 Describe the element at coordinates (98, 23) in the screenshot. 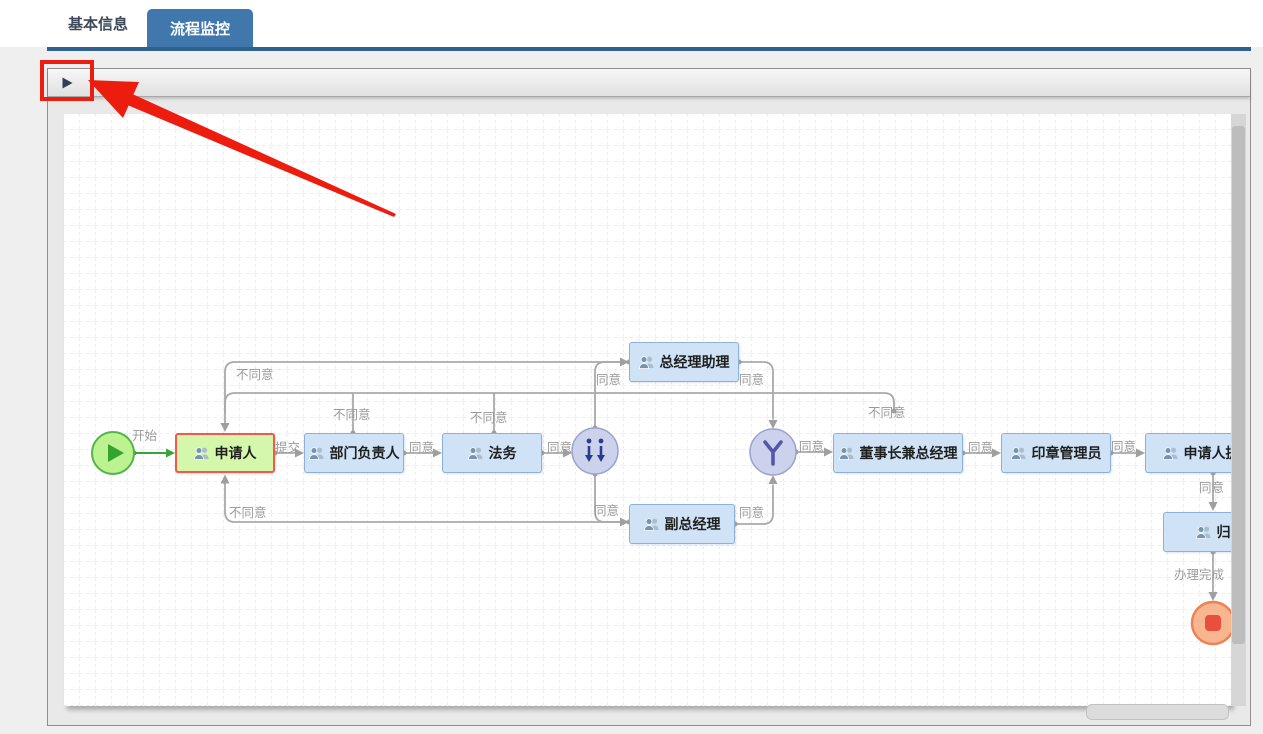

I see `tab-basic-info: 基本信息` at that location.